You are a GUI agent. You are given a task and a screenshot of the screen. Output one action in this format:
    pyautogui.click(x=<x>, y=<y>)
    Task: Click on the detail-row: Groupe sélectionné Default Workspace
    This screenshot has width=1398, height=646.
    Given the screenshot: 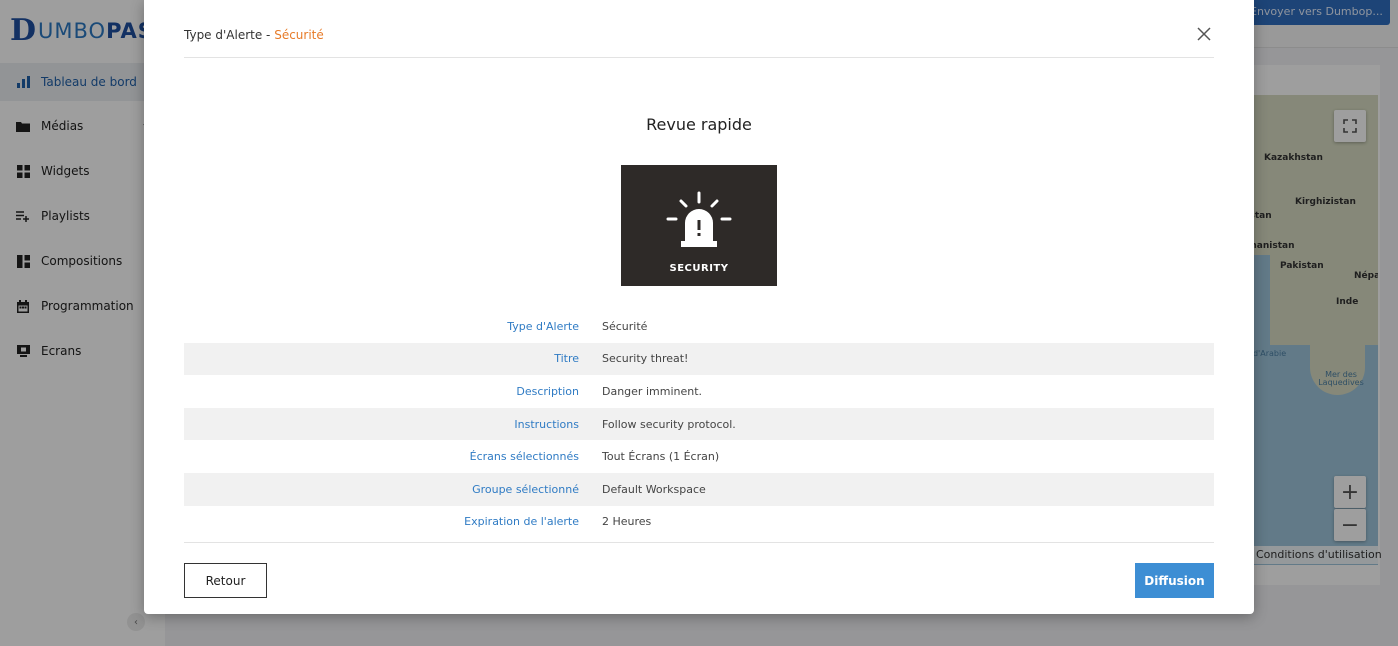 What is the action you would take?
    pyautogui.click(x=699, y=489)
    